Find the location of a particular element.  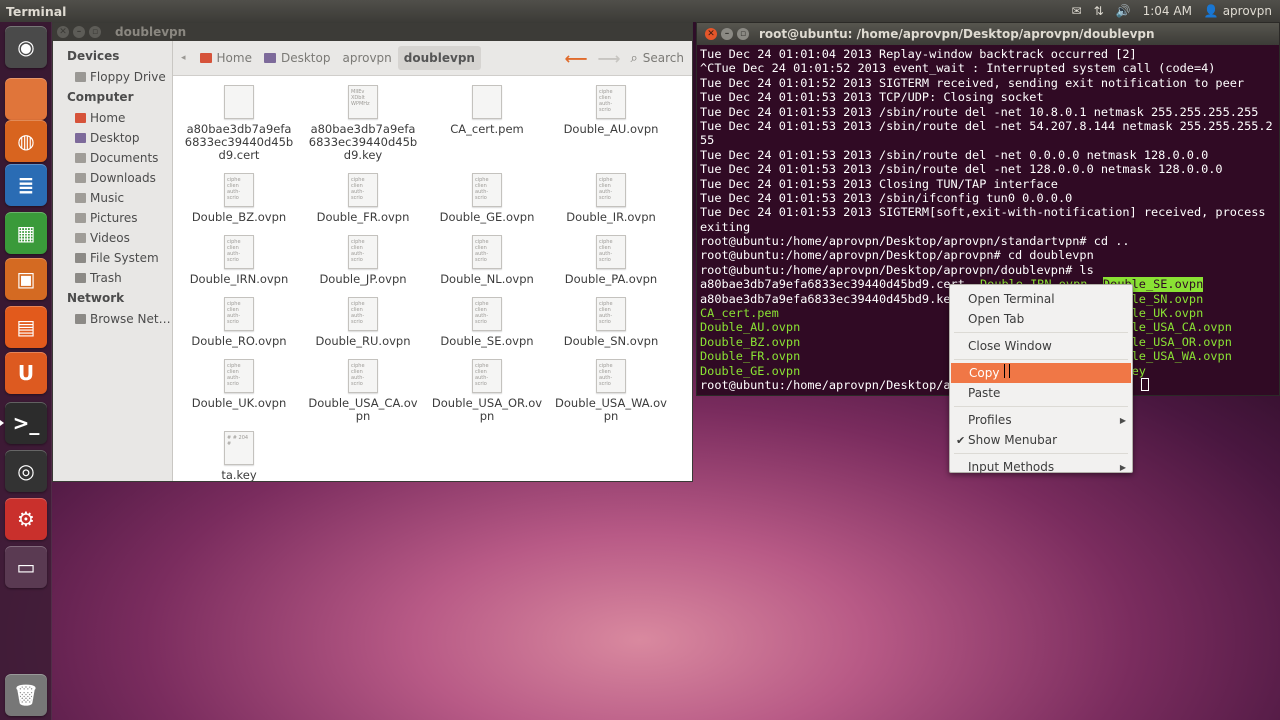

menu-item-input-methods: Input Methods ▶ is located at coordinates (1041, 467).